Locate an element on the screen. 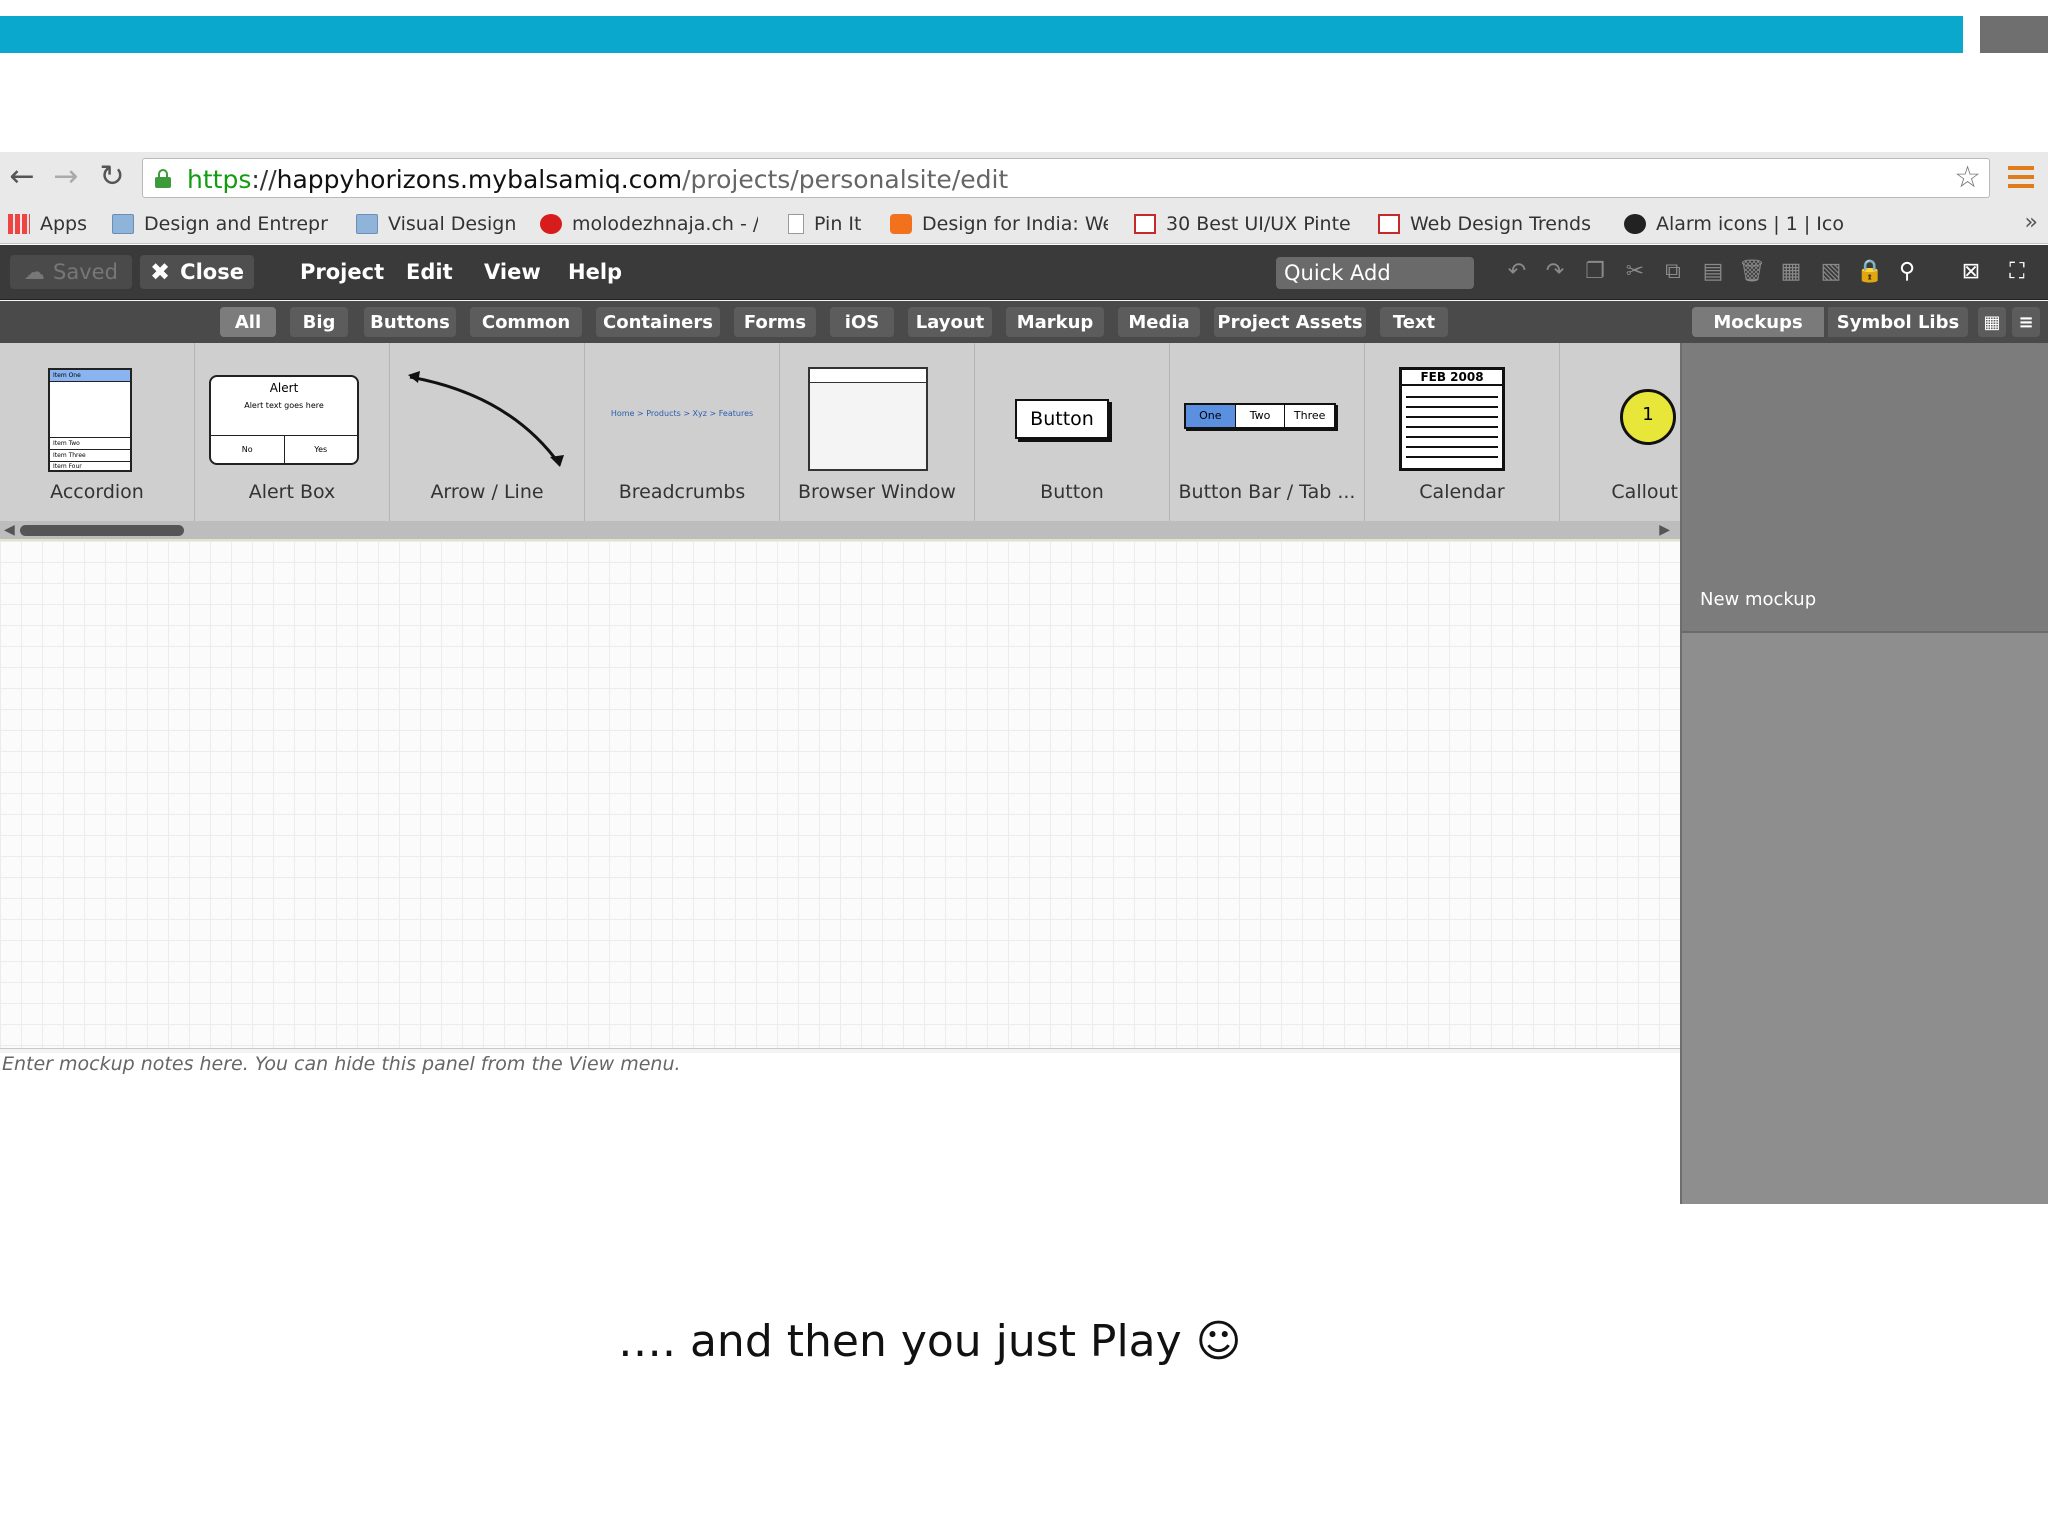  alarm-icon is located at coordinates (1635, 224).